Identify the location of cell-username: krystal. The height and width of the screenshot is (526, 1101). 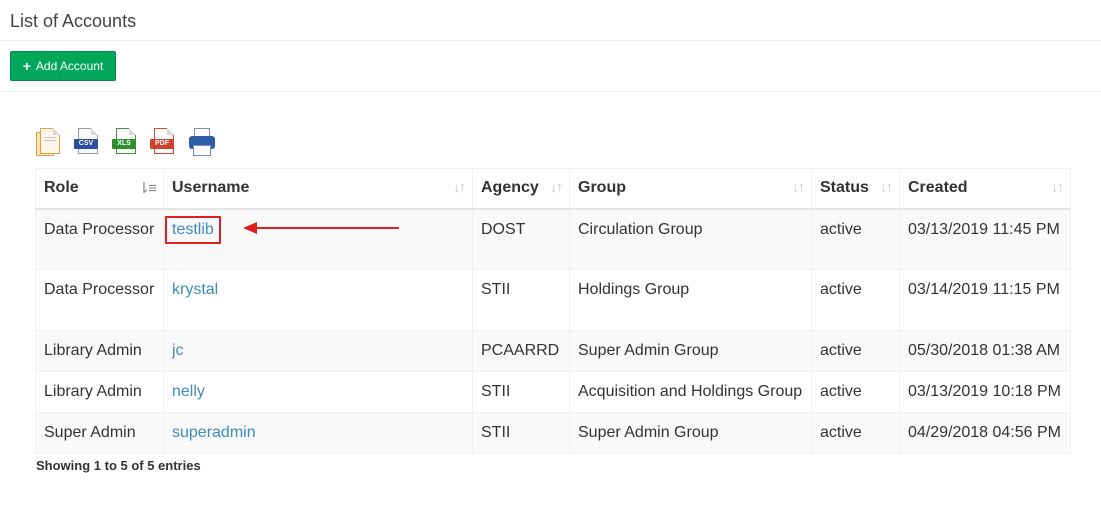
(318, 300).